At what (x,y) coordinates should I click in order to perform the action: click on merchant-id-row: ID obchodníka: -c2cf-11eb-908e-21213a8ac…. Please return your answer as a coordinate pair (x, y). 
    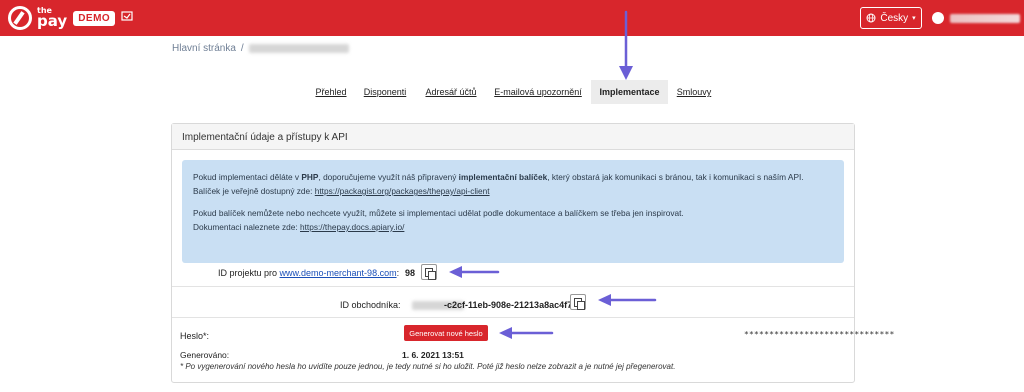
    Looking at the image, I should click on (513, 306).